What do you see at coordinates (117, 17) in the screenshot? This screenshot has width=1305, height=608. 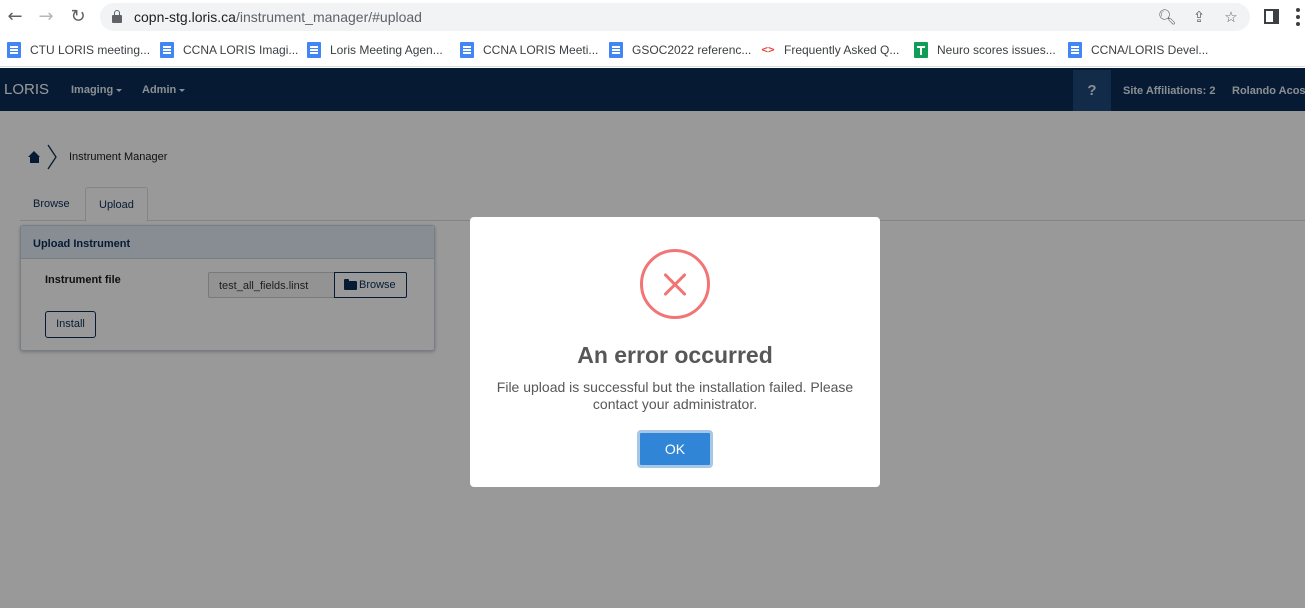 I see `lock-icon` at bounding box center [117, 17].